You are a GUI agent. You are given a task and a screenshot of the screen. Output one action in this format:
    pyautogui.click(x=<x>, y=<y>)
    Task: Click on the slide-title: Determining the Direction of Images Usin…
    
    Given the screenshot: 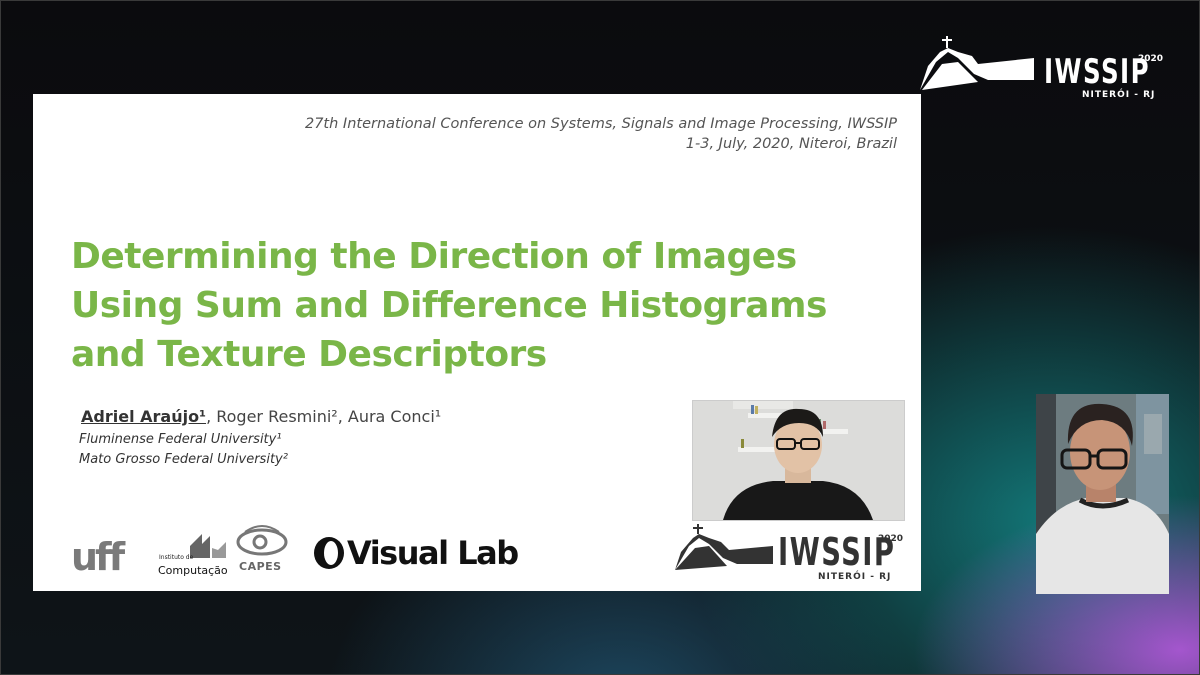 What is the action you would take?
    pyautogui.click(x=481, y=305)
    